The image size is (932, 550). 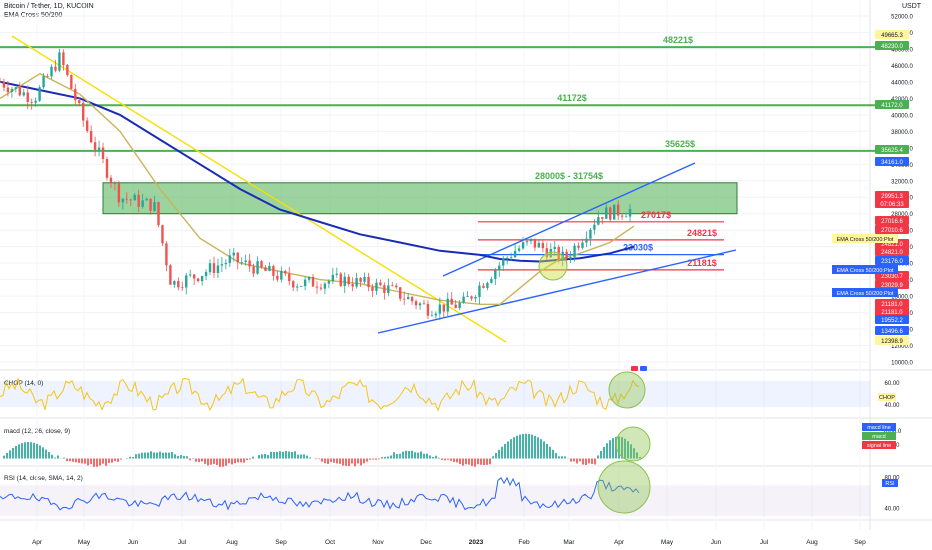 What do you see at coordinates (879, 428) in the screenshot?
I see `macd-legend-text: macd line` at bounding box center [879, 428].